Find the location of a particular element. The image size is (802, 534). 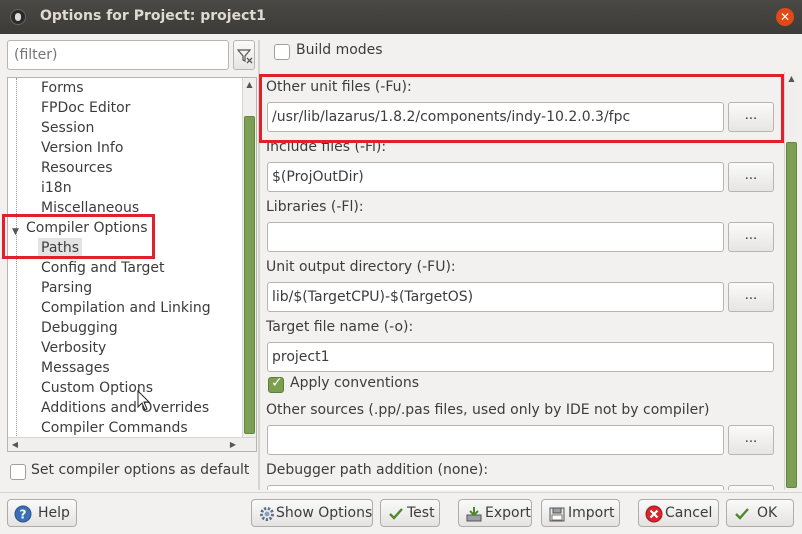

help-button: ? Help is located at coordinates (42, 513).